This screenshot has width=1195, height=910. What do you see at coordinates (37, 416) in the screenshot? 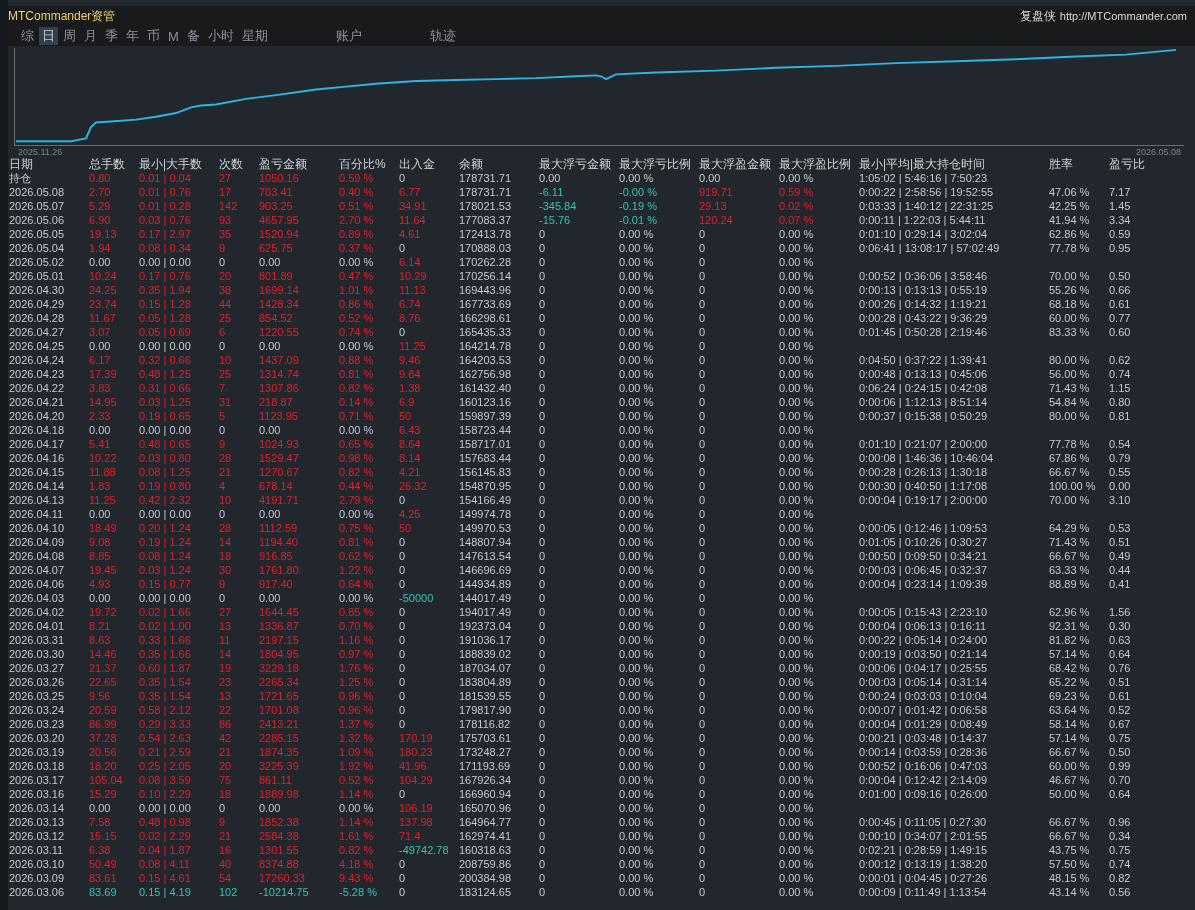
I see `table-cell-text: 2026.04.20` at bounding box center [37, 416].